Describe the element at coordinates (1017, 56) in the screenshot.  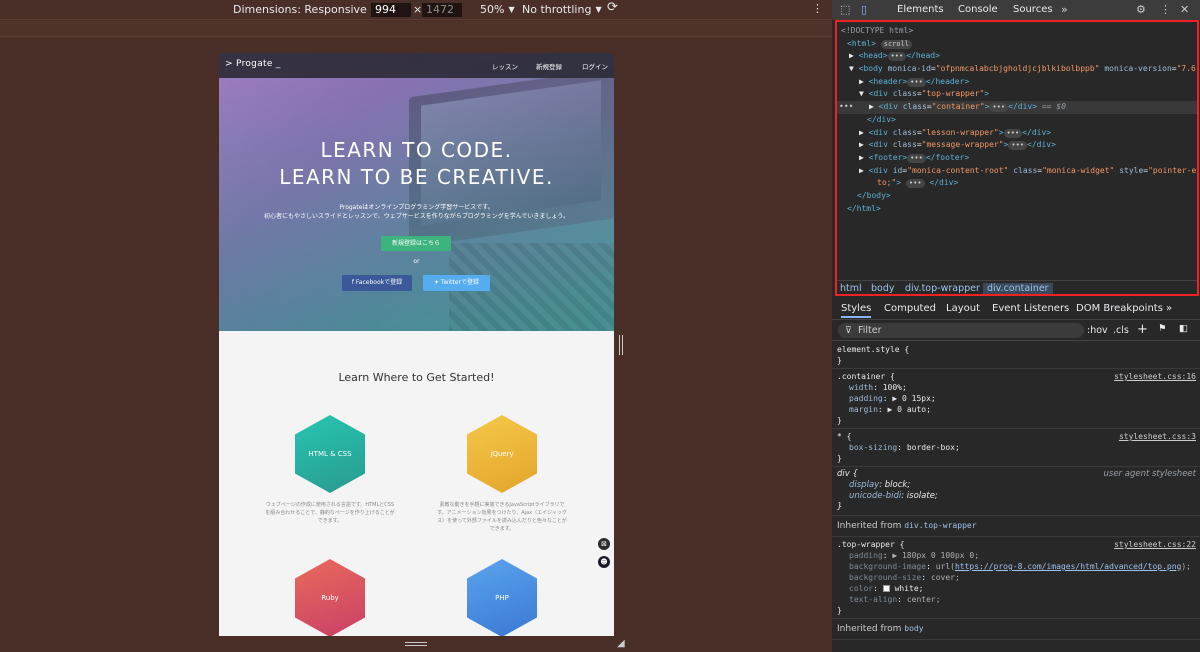
I see `dom-line: ▶ <head> ••• </head>` at that location.